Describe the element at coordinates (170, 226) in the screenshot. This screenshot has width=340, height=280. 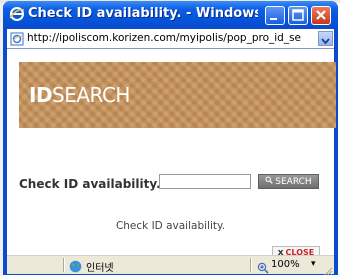
I see `availability-message: Check ID availability.` at that location.